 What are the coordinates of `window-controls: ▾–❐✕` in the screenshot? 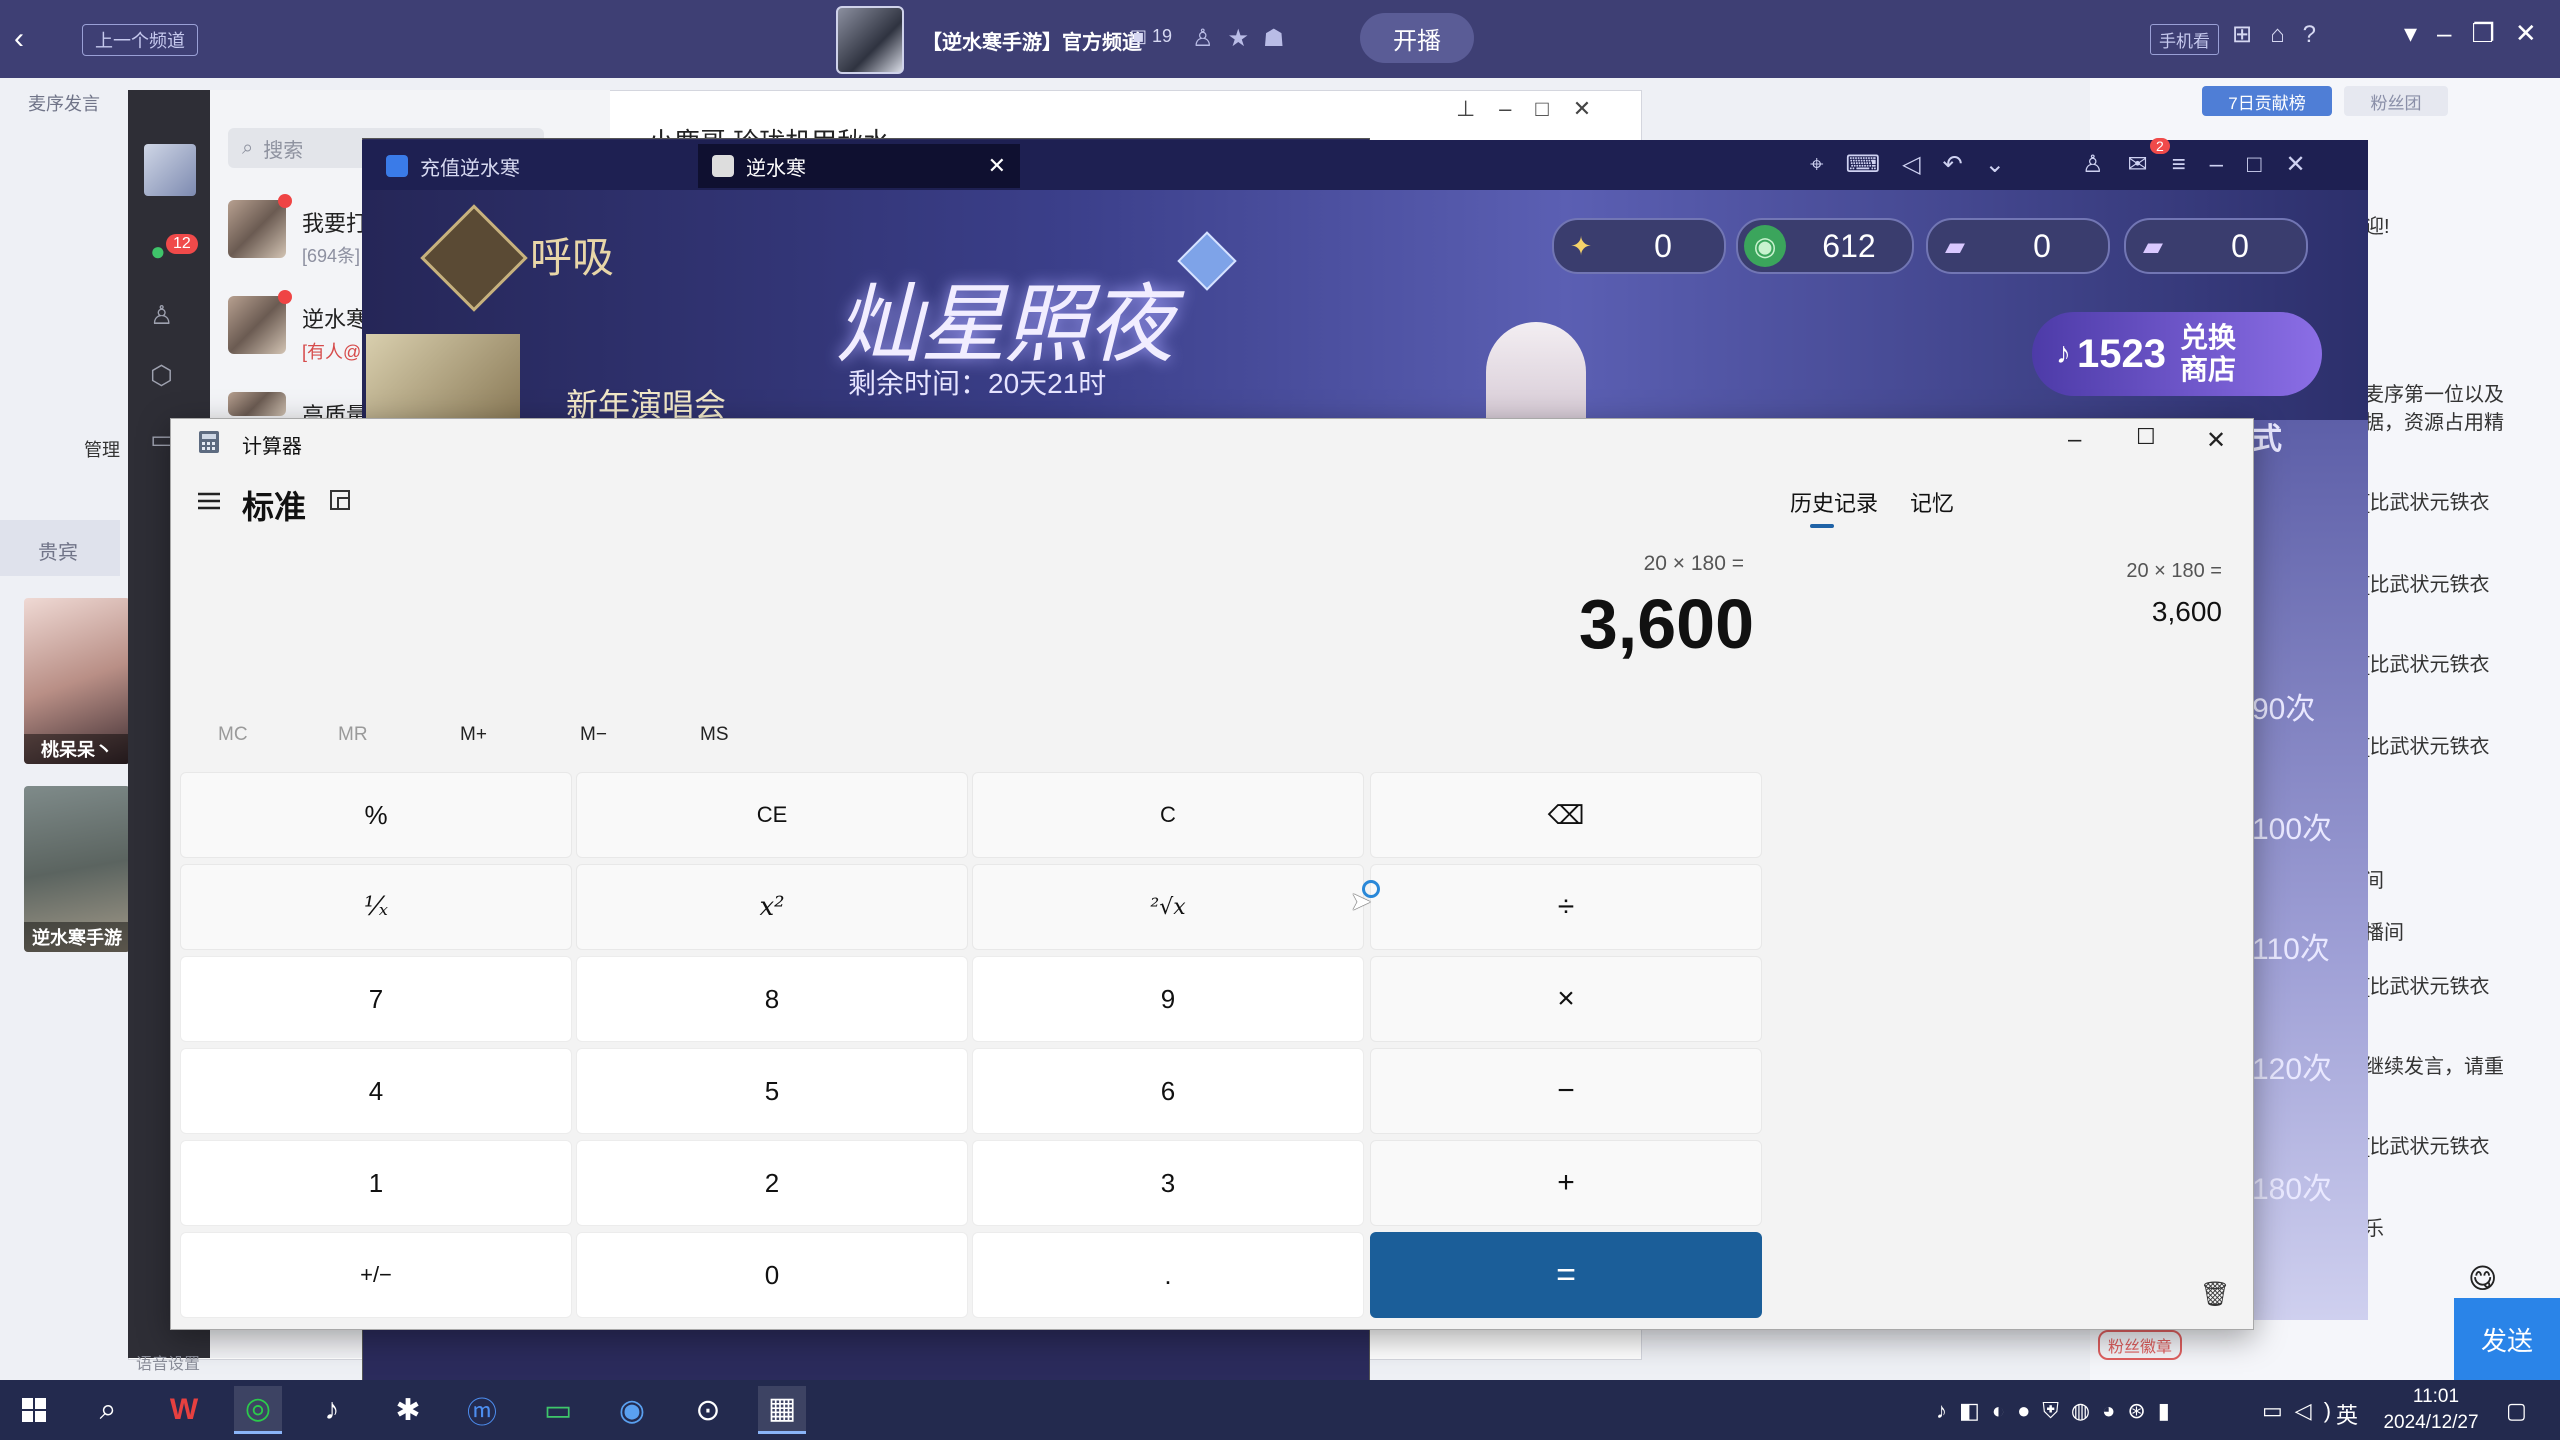 It's located at (2480, 33).